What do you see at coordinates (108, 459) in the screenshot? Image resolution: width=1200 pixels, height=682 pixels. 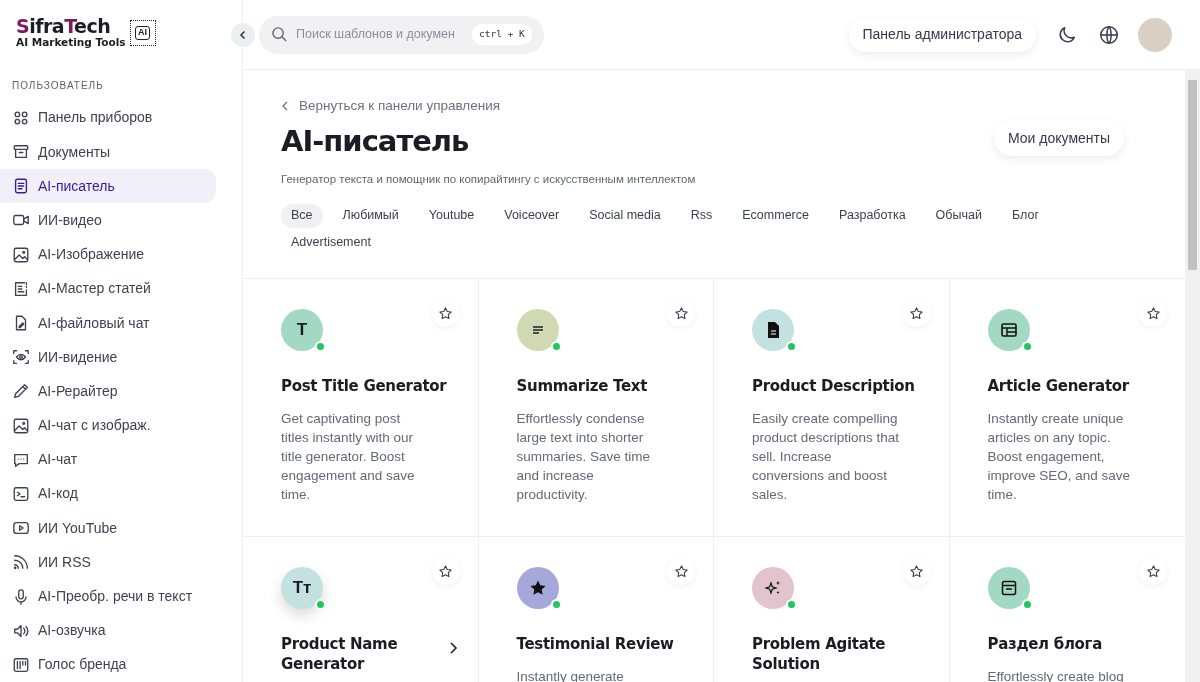 I see `sidebar-item: AI-чат` at bounding box center [108, 459].